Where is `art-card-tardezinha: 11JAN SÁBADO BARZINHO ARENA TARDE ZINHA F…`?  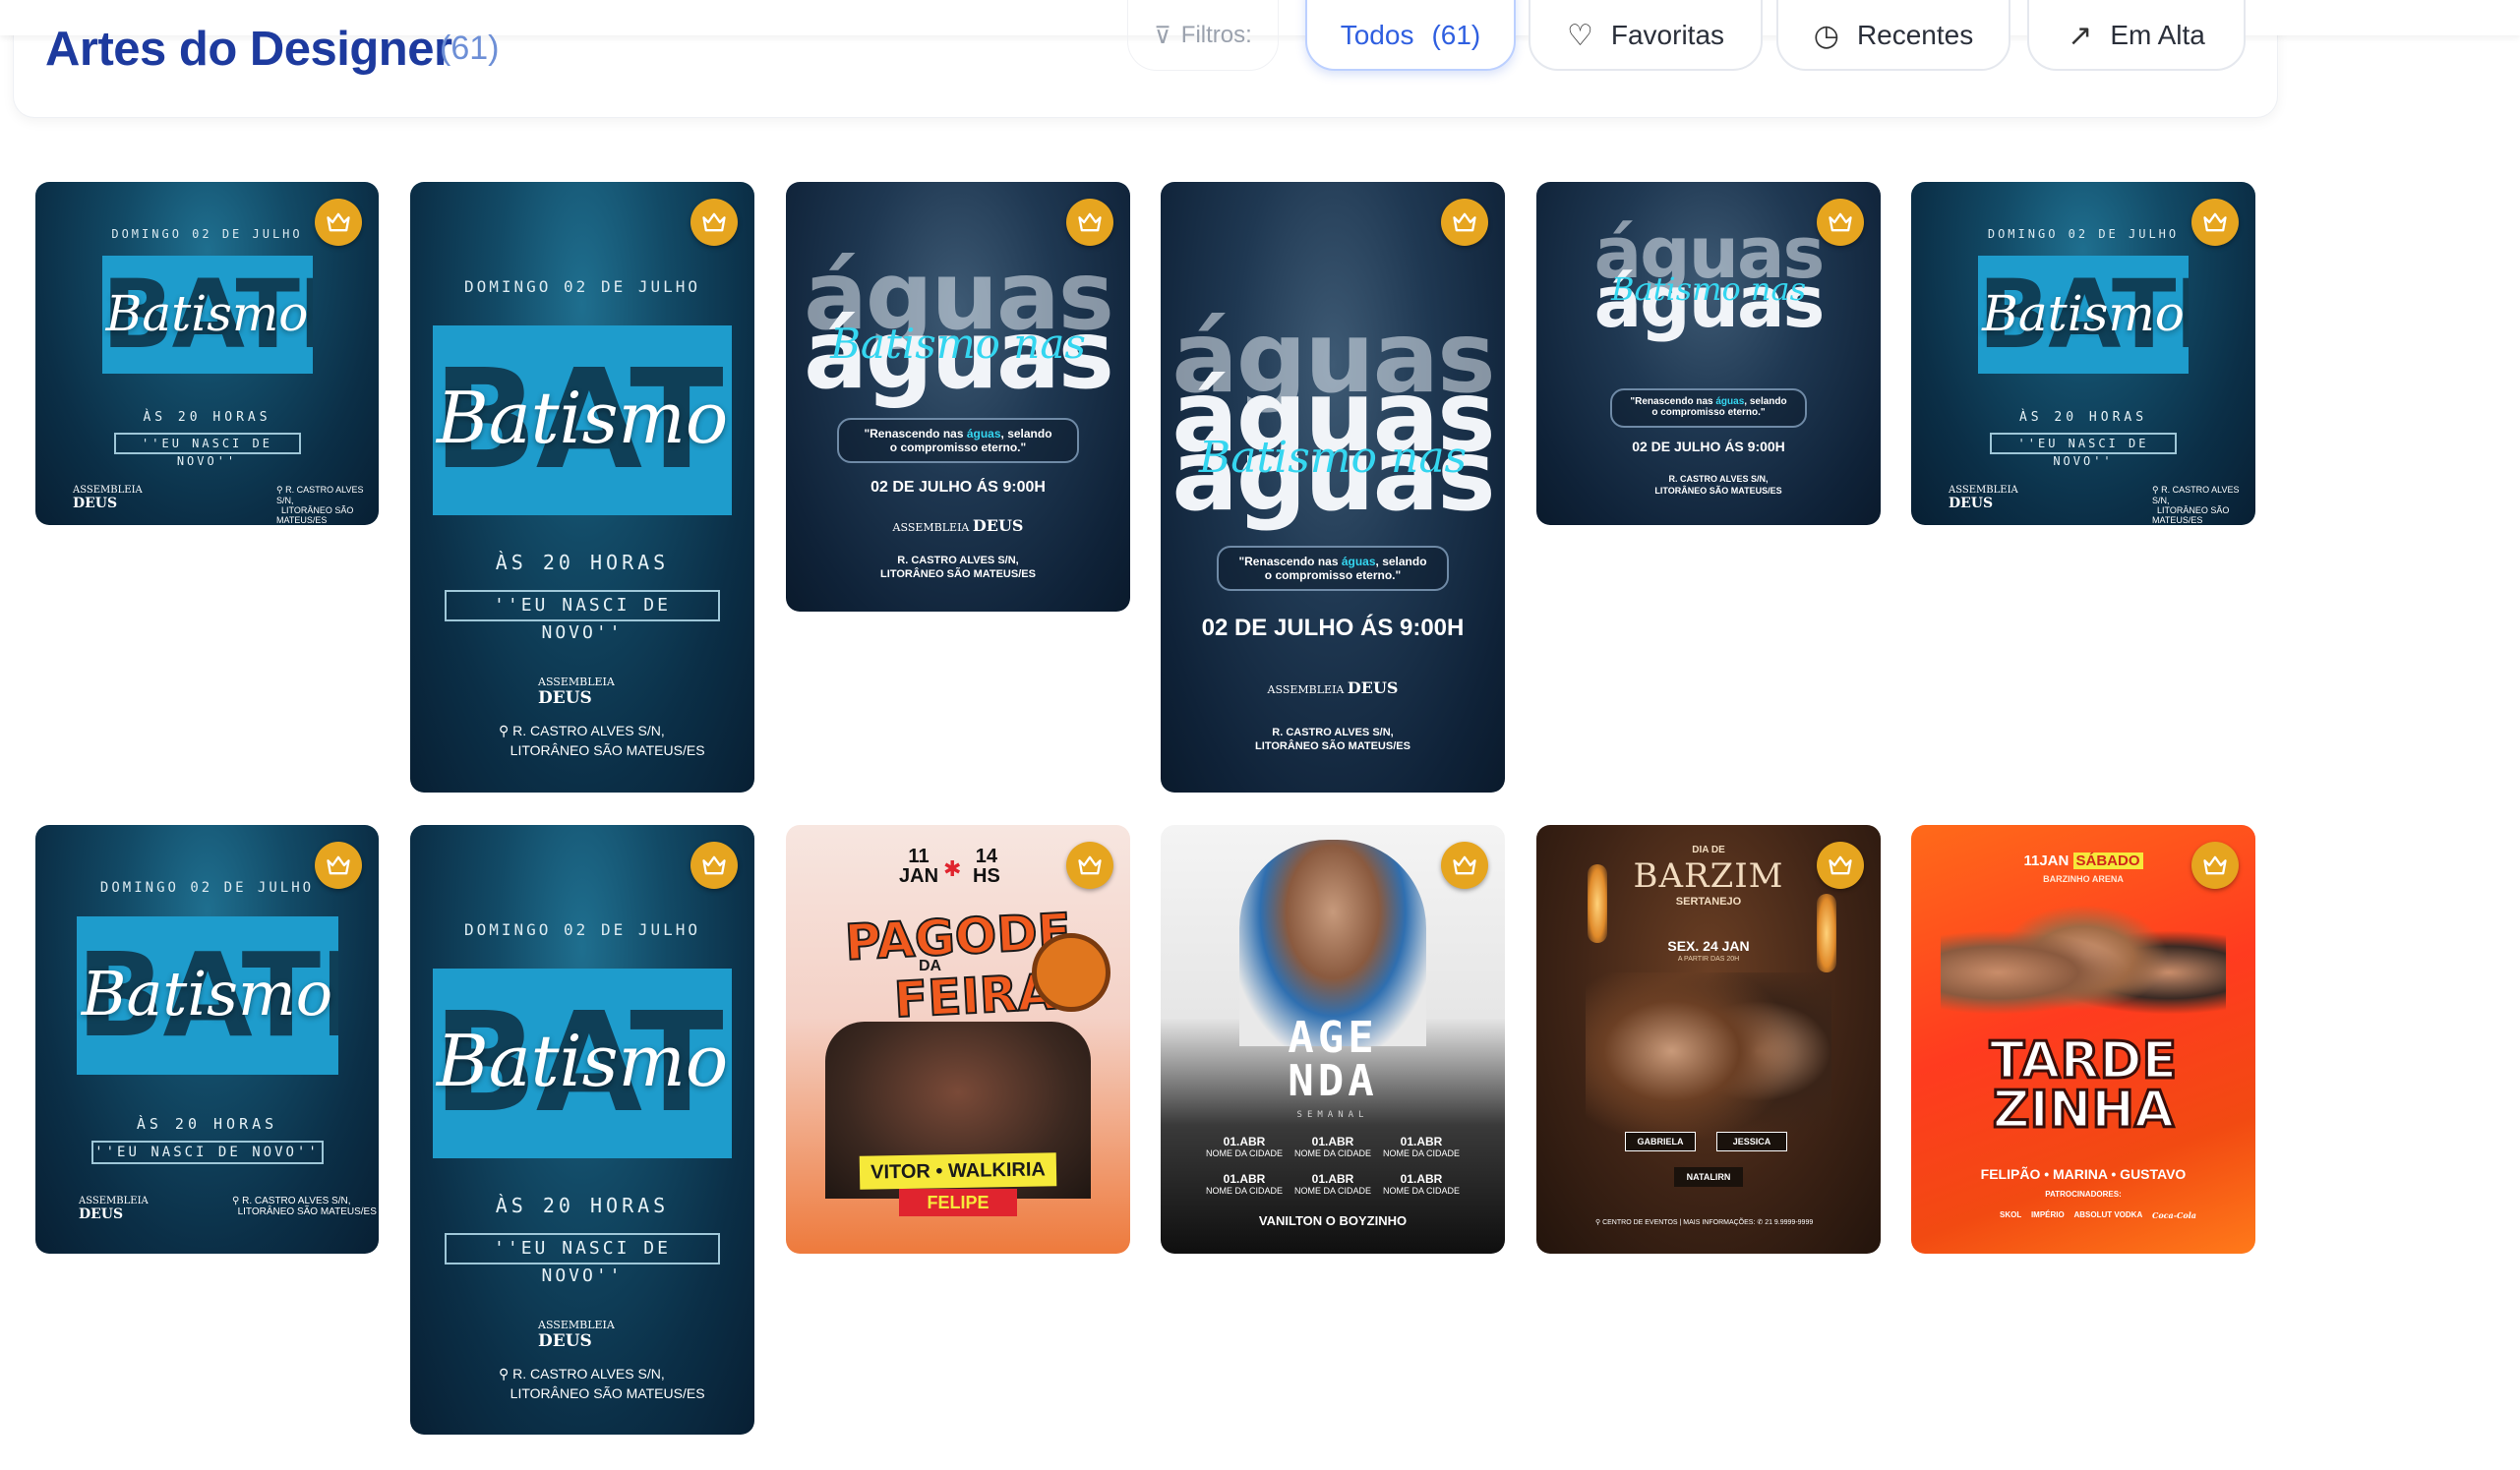
art-card-tardezinha: 11JAN SÁBADO BARZINHO ARENA TARDE ZINHA F… is located at coordinates (2083, 1039).